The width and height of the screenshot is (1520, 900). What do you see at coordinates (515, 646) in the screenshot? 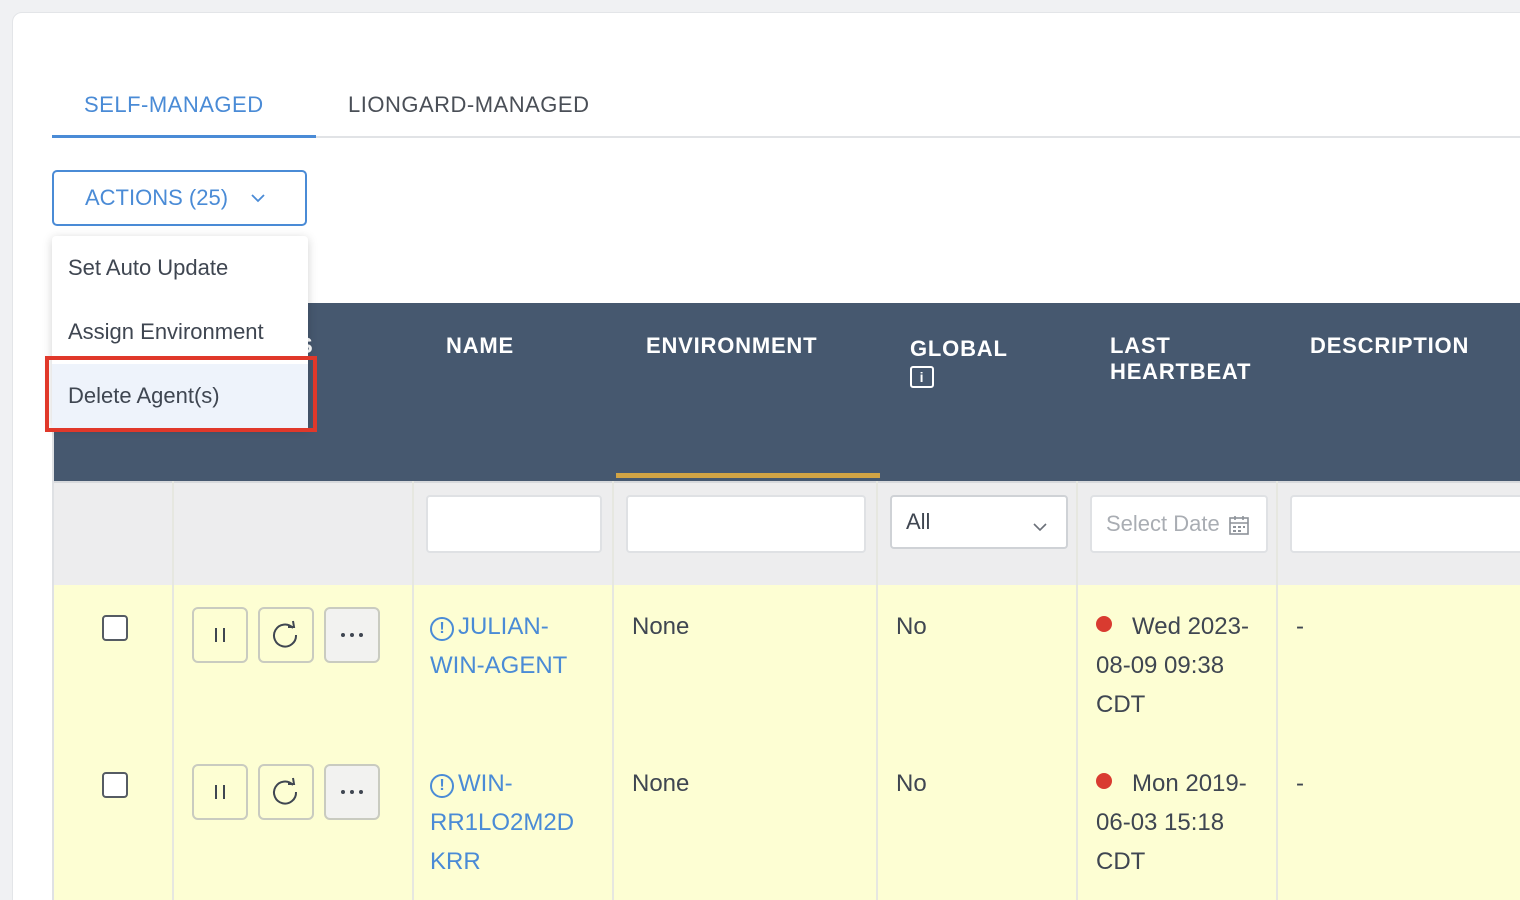
I see `agent-name-link: ! JULIAN- WIN-AGENT` at bounding box center [515, 646].